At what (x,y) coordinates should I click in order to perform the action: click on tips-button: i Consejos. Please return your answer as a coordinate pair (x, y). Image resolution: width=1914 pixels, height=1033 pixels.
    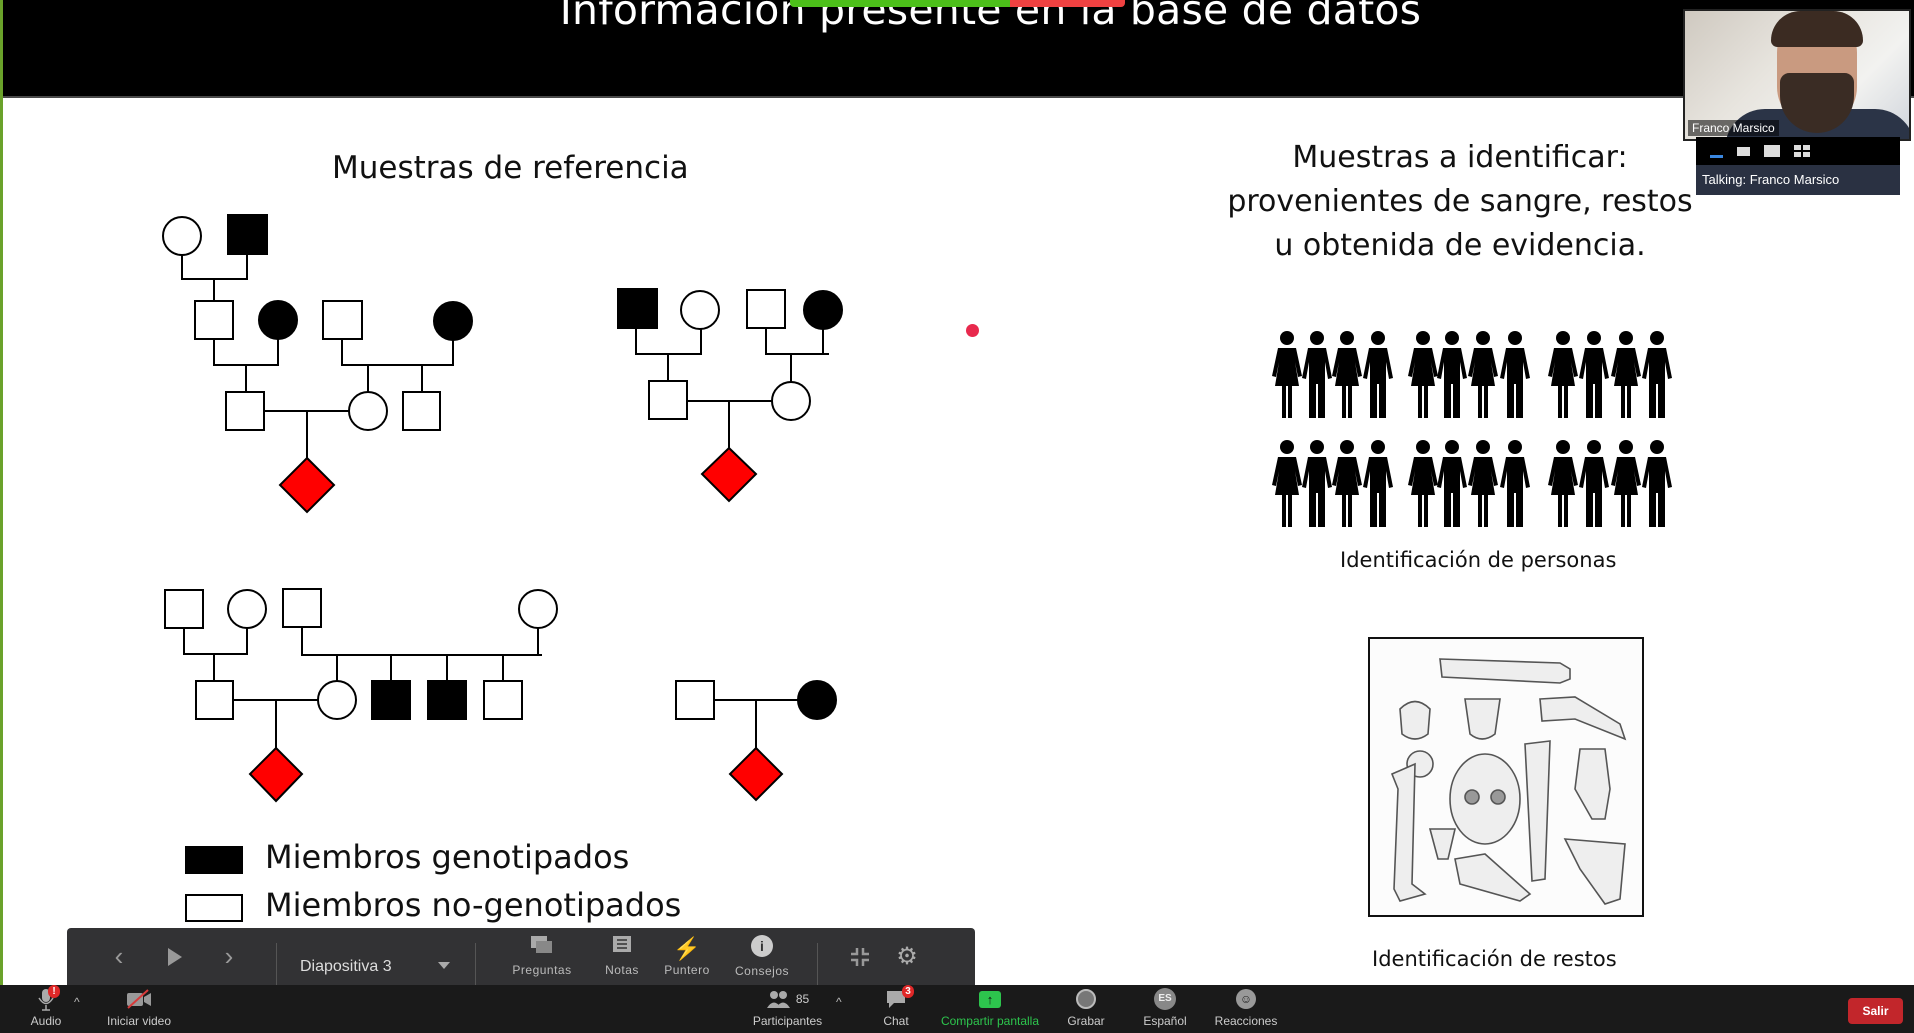
    Looking at the image, I should click on (762, 956).